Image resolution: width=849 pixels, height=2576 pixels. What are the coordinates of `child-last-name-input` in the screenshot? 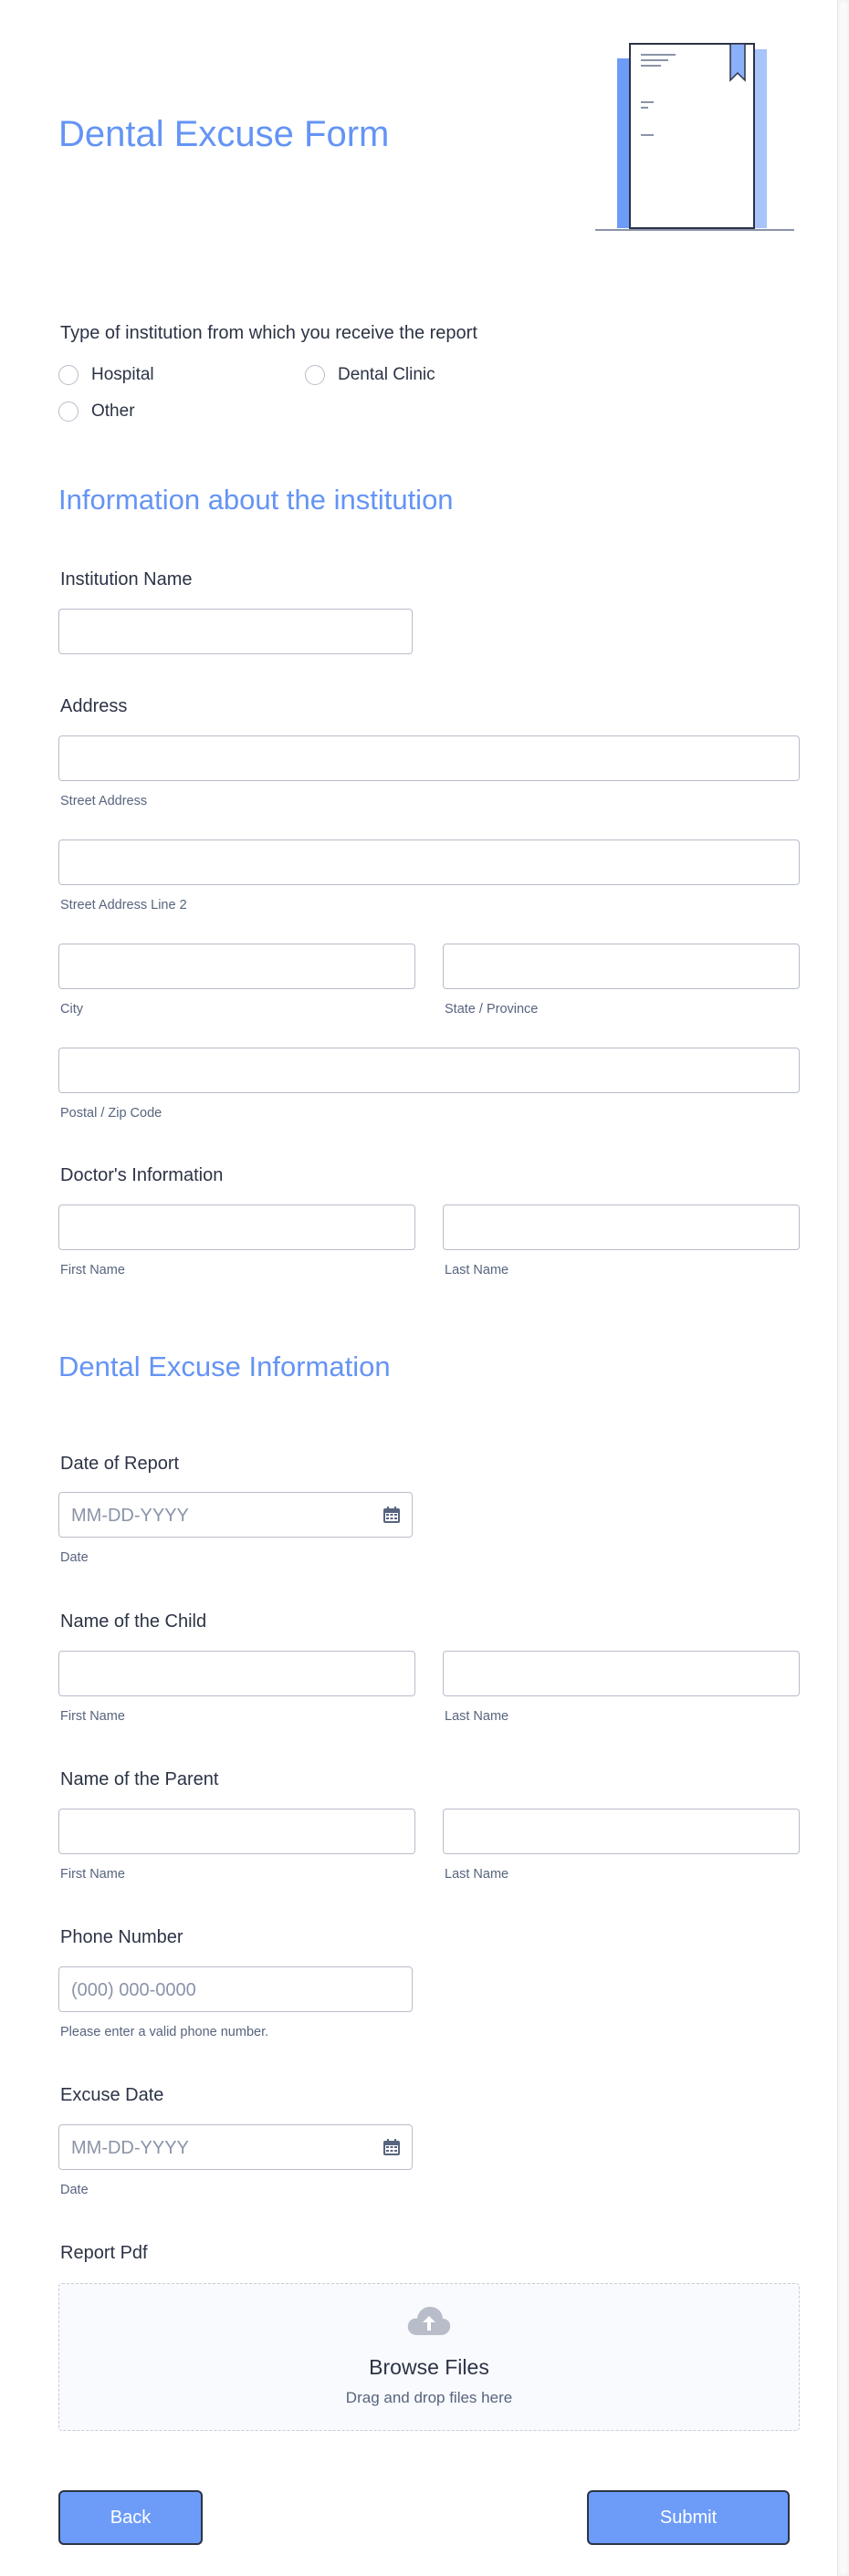 It's located at (621, 1673).